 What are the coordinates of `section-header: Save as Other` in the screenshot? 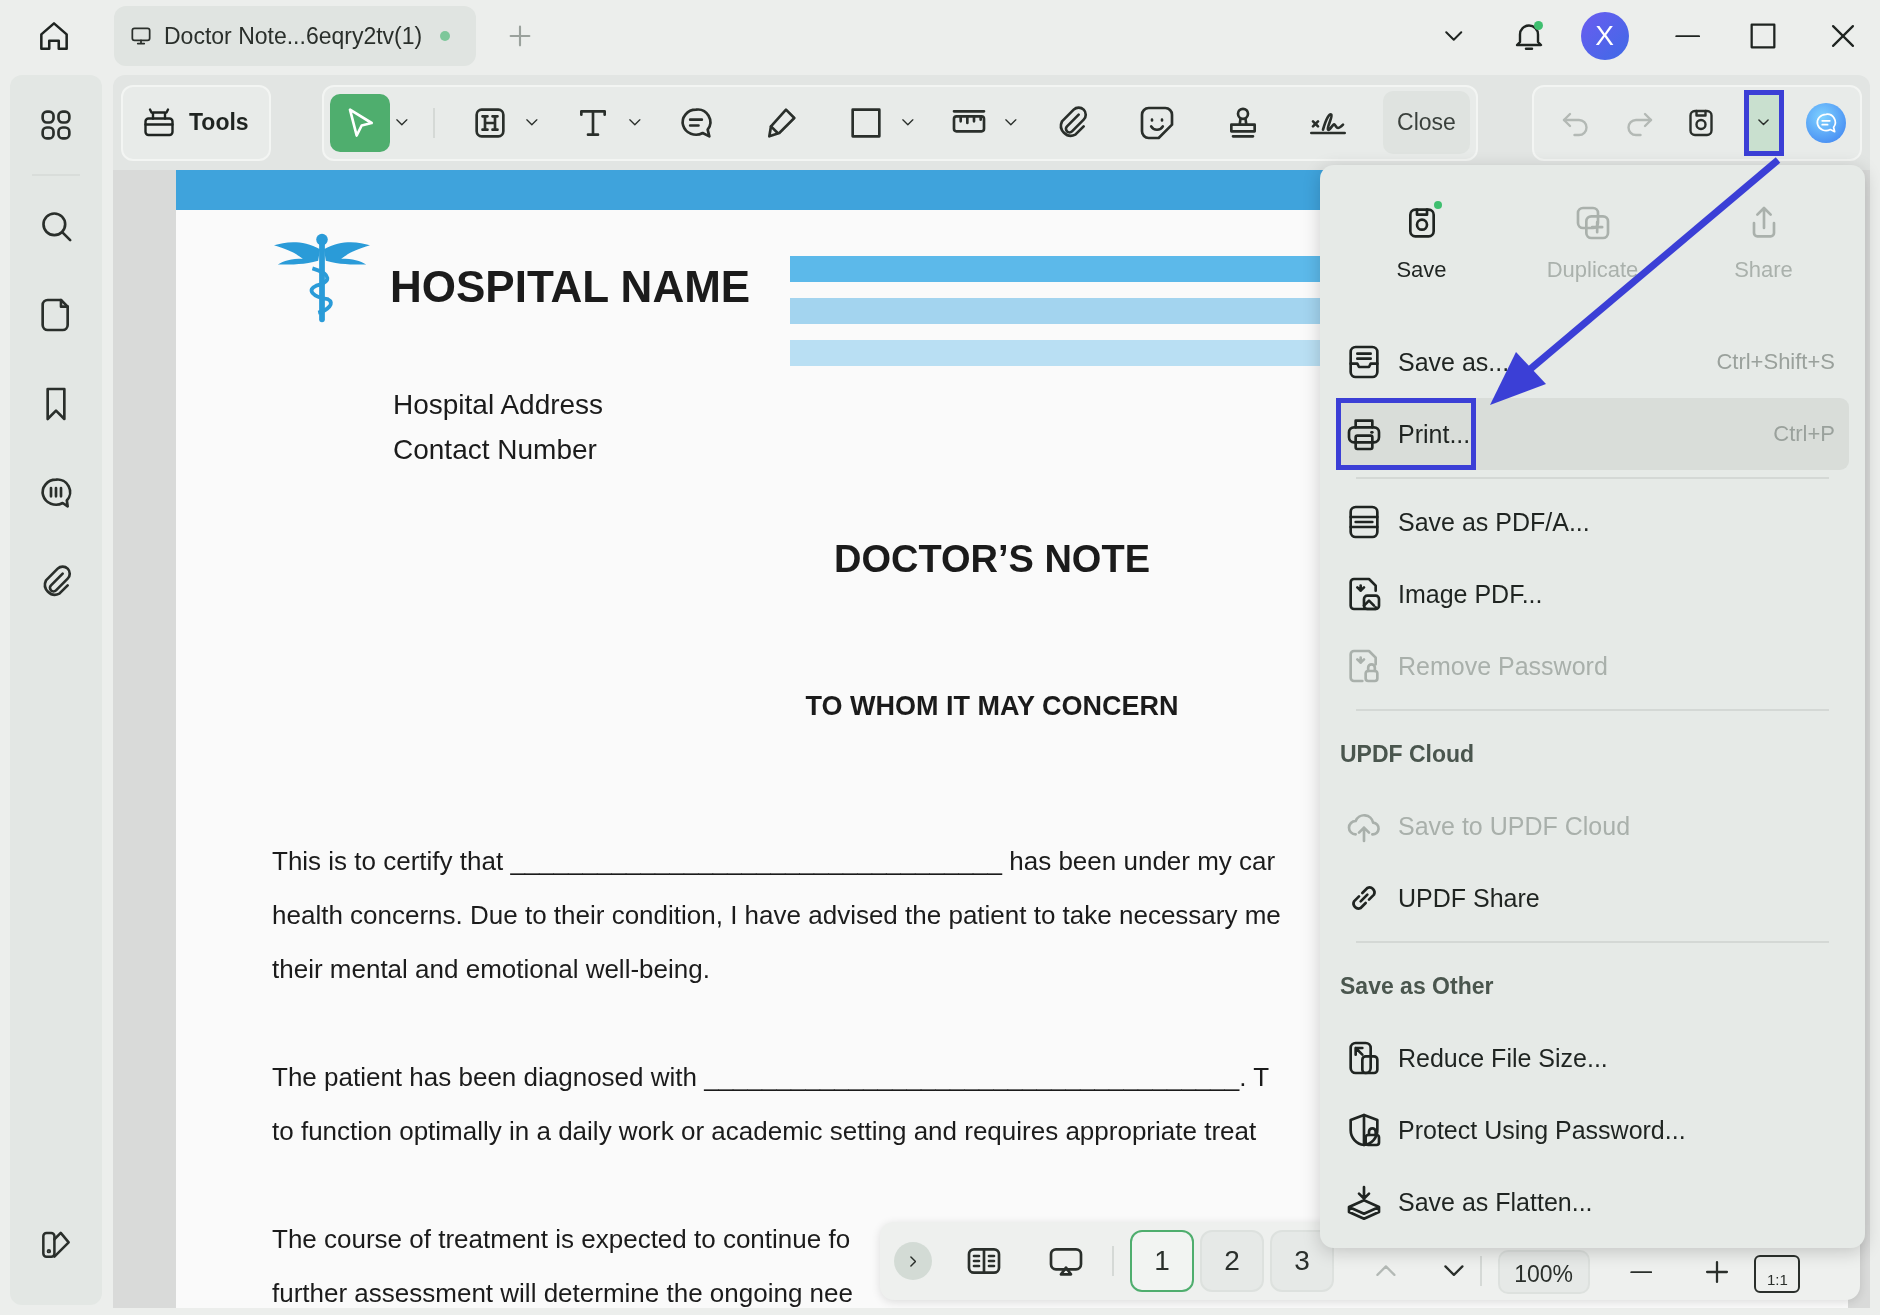 It's located at (1417, 986).